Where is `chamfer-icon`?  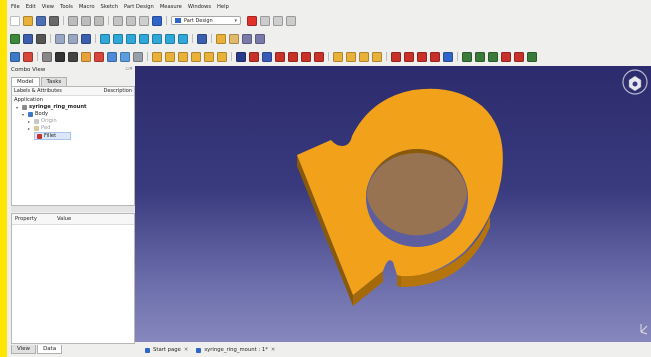 chamfer-icon is located at coordinates (409, 56).